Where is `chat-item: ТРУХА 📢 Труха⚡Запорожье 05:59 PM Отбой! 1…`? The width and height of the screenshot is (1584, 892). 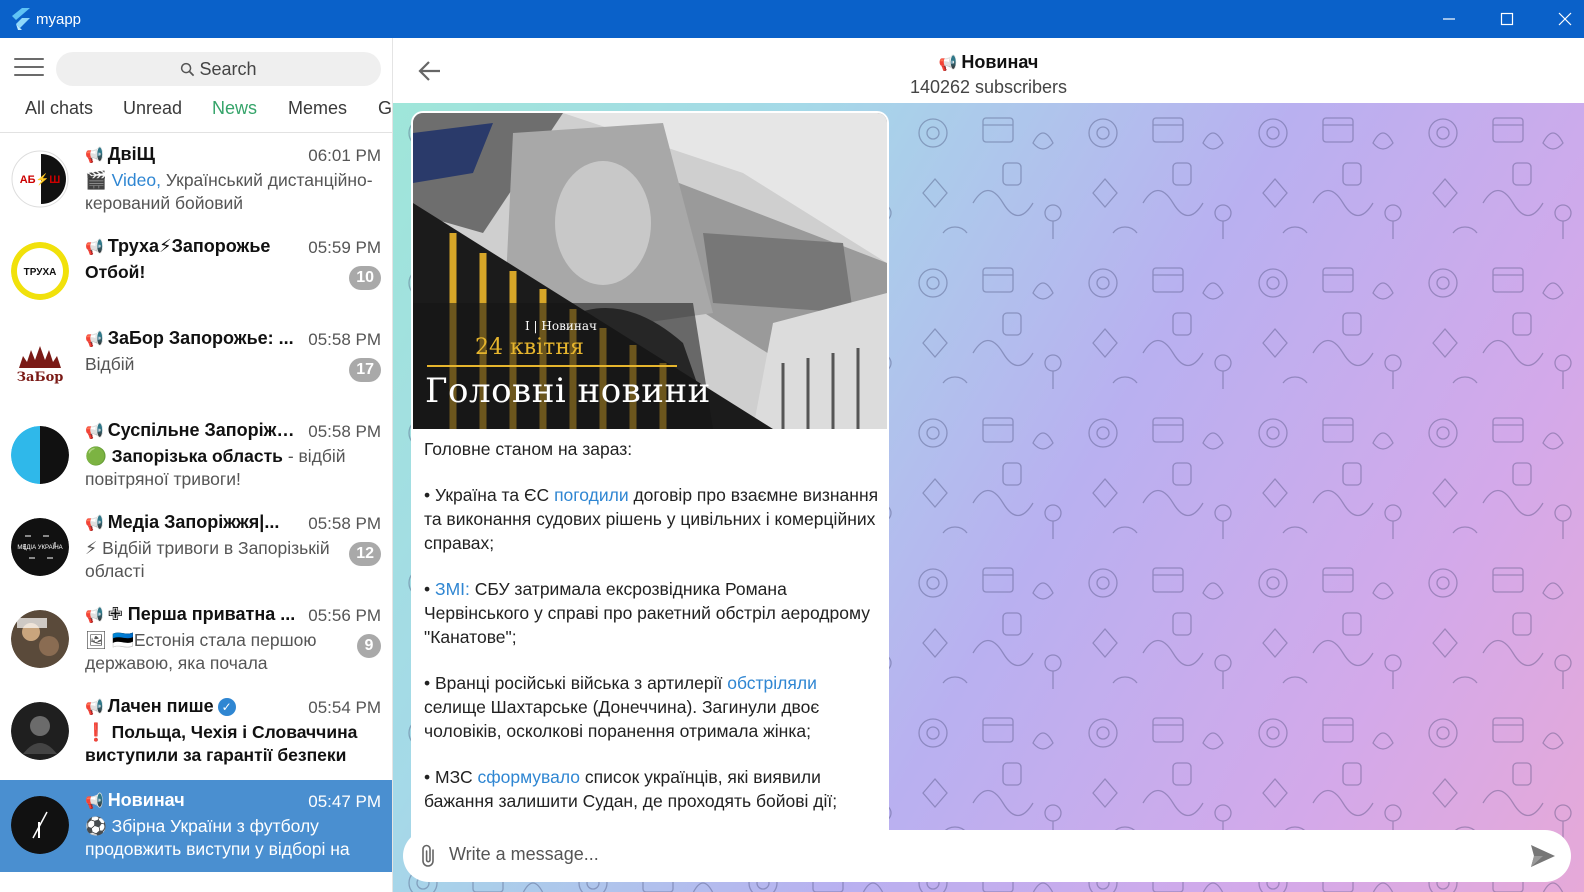
chat-item: ТРУХА 📢 Труха⚡Запорожье 05:59 PM Отбой! 1… is located at coordinates (196, 272).